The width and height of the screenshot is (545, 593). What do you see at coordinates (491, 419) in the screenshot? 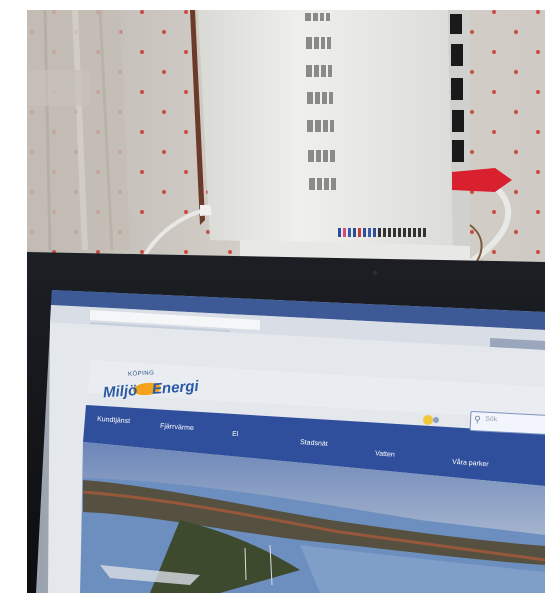
I see `search-placeholder: Sök` at bounding box center [491, 419].